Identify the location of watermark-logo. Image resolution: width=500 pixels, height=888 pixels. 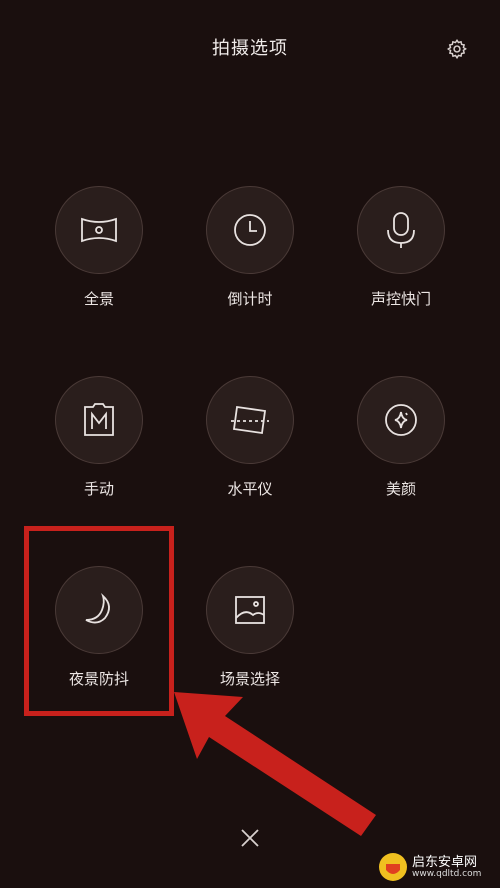
(393, 867).